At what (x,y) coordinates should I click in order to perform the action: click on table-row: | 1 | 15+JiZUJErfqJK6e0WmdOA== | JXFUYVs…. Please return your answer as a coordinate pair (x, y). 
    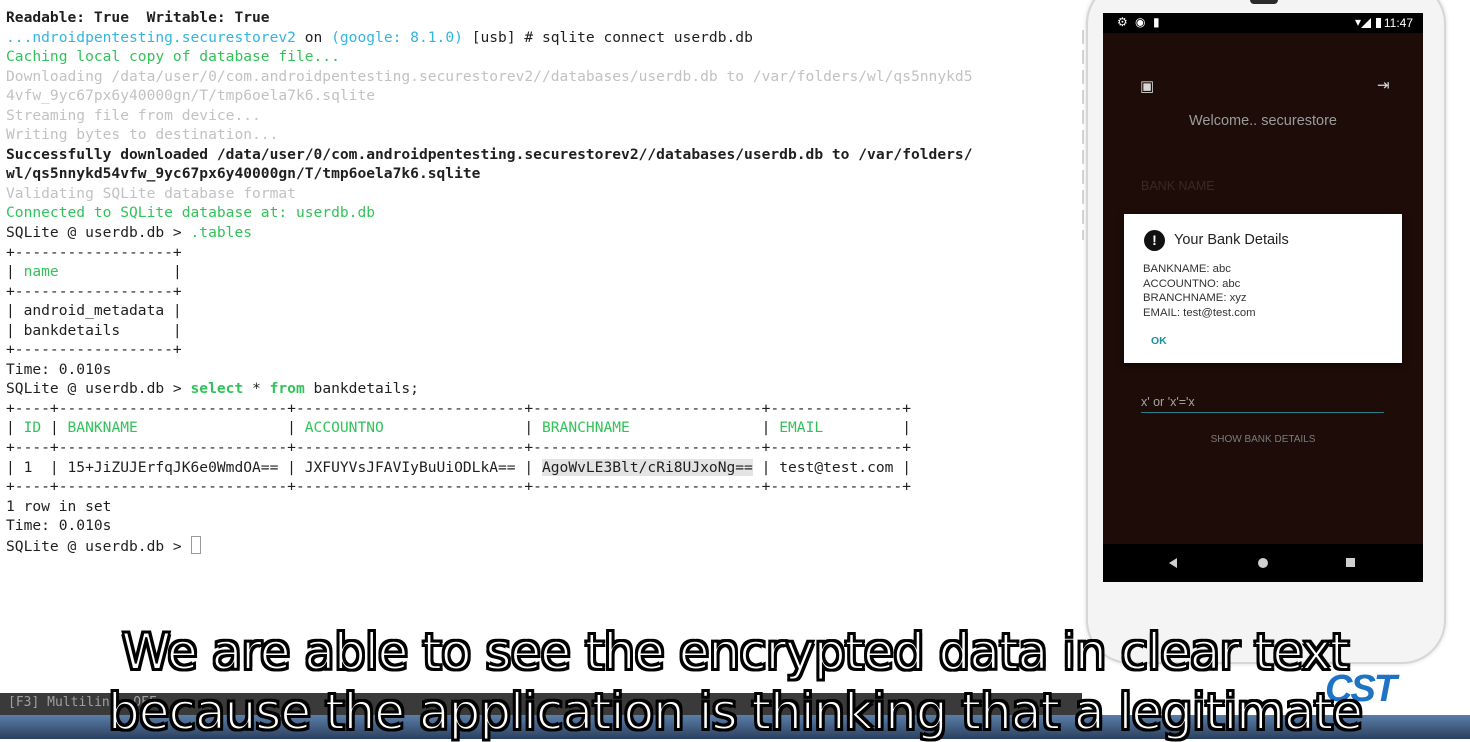
    Looking at the image, I should click on (458, 467).